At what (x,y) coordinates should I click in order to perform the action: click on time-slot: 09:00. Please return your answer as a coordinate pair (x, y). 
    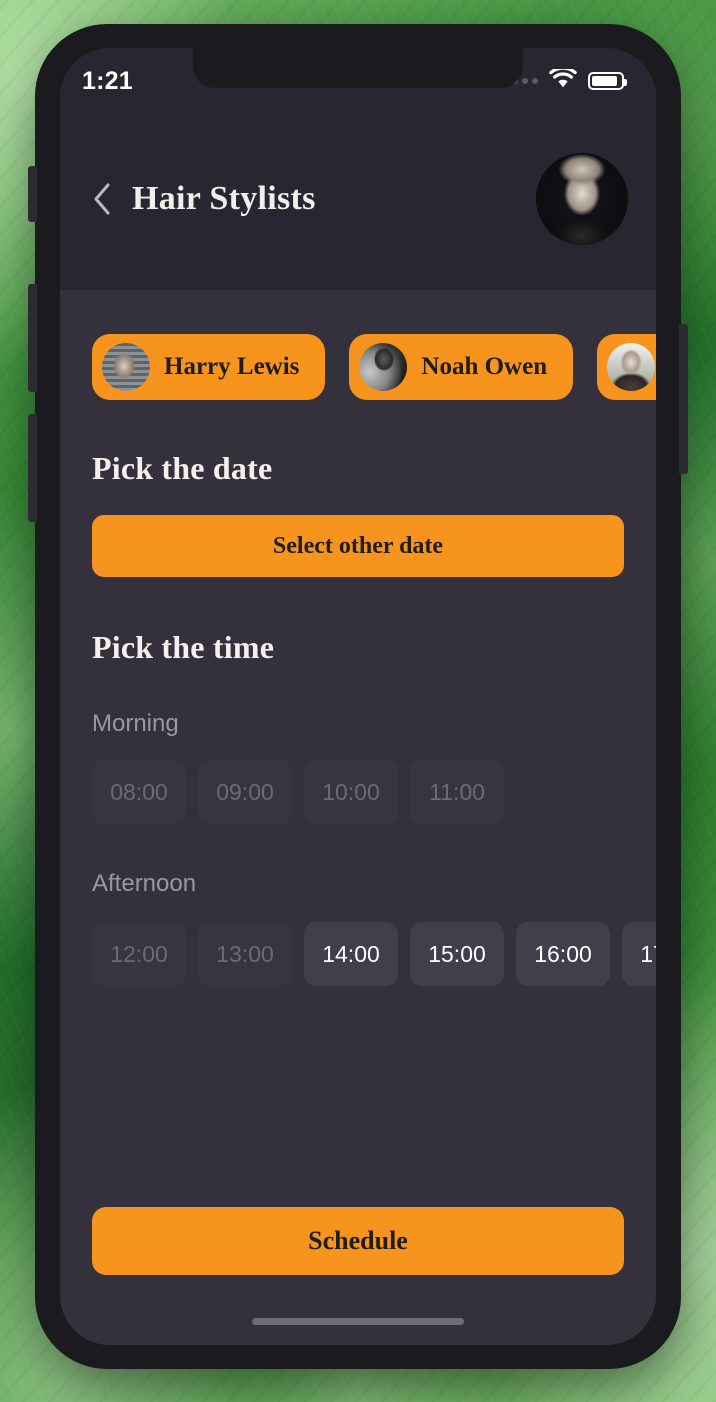
    Looking at the image, I should click on (245, 792).